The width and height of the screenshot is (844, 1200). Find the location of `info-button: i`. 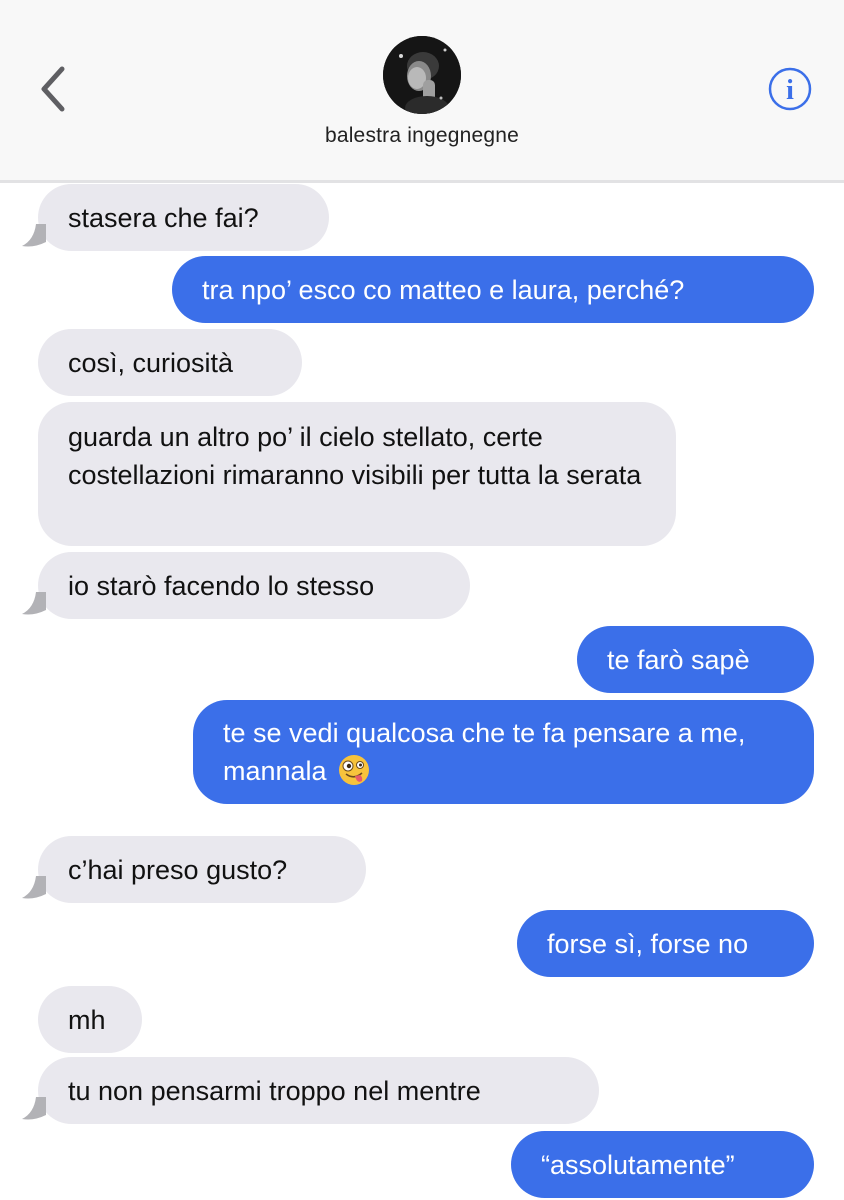

info-button: i is located at coordinates (790, 89).